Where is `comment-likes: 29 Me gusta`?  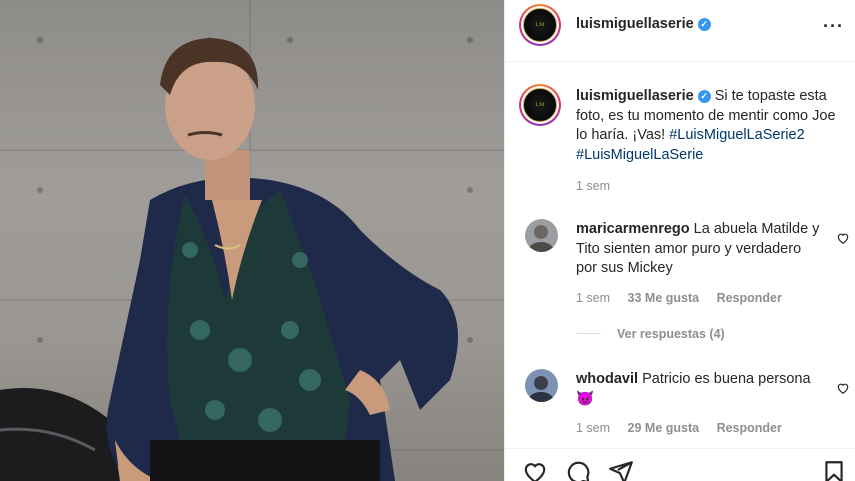
comment-likes: 29 Me gusta is located at coordinates (664, 428).